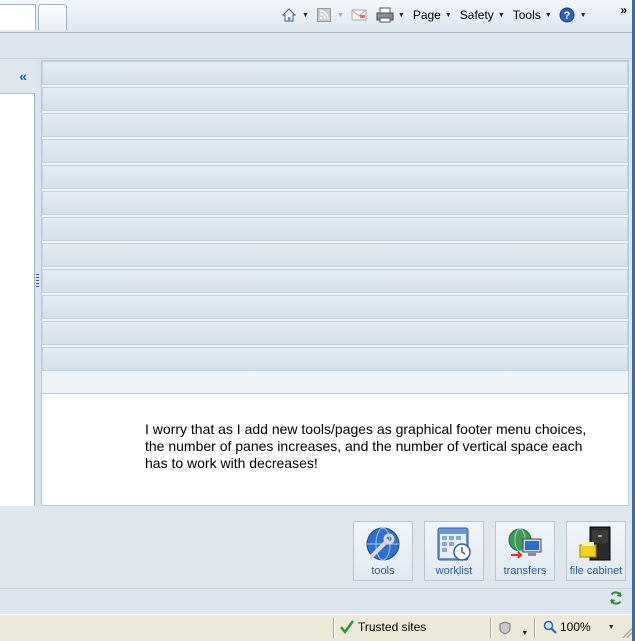  Describe the element at coordinates (583, 15) in the screenshot. I see `help-dropdown-arrow: ▼` at that location.